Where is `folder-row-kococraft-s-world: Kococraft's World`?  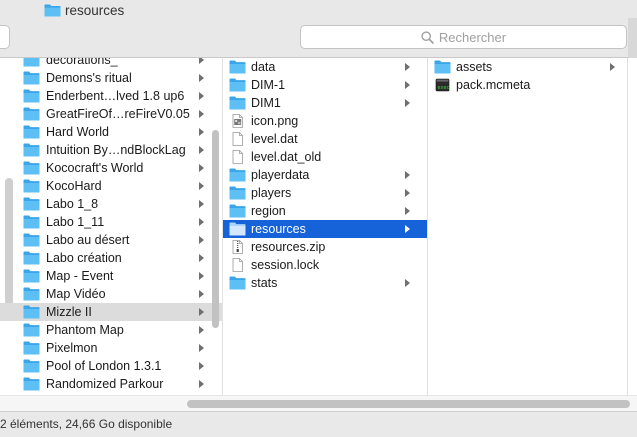 folder-row-kococraft-s-world: Kococraft's World is located at coordinates (111, 168).